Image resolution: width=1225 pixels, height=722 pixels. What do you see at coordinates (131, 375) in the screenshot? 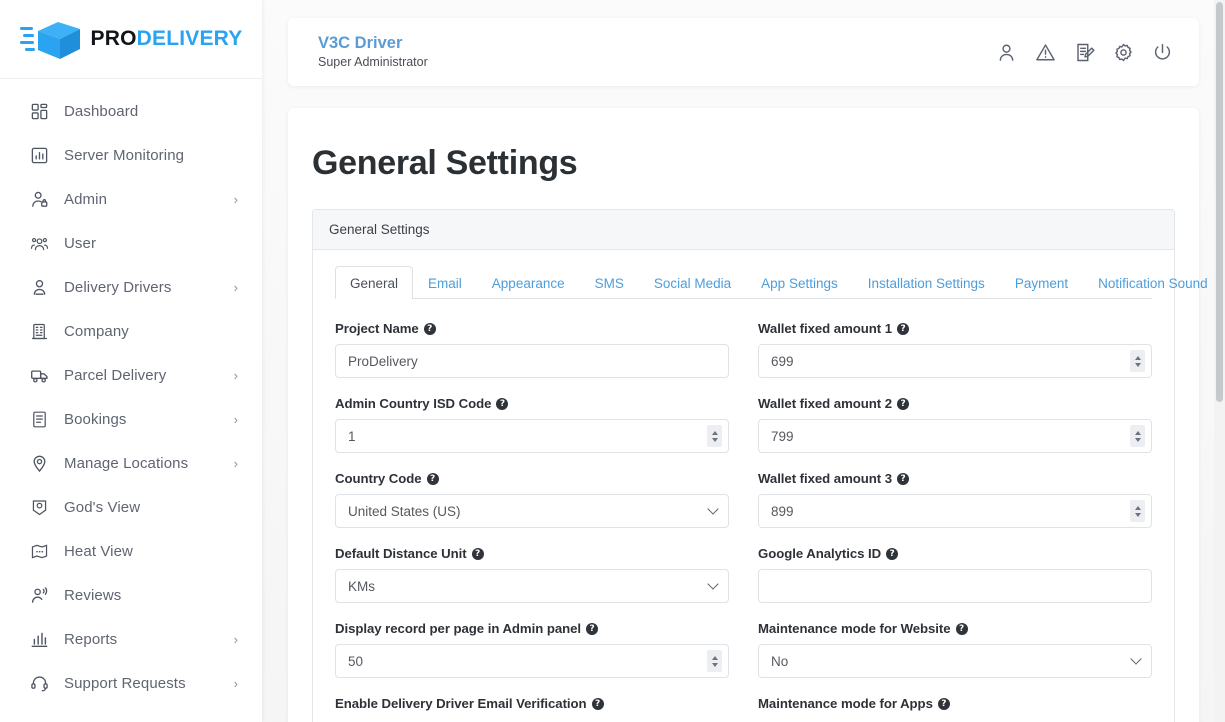
I see `sidebar-item-parcel-delivery: Parcel Delivery ›` at bounding box center [131, 375].